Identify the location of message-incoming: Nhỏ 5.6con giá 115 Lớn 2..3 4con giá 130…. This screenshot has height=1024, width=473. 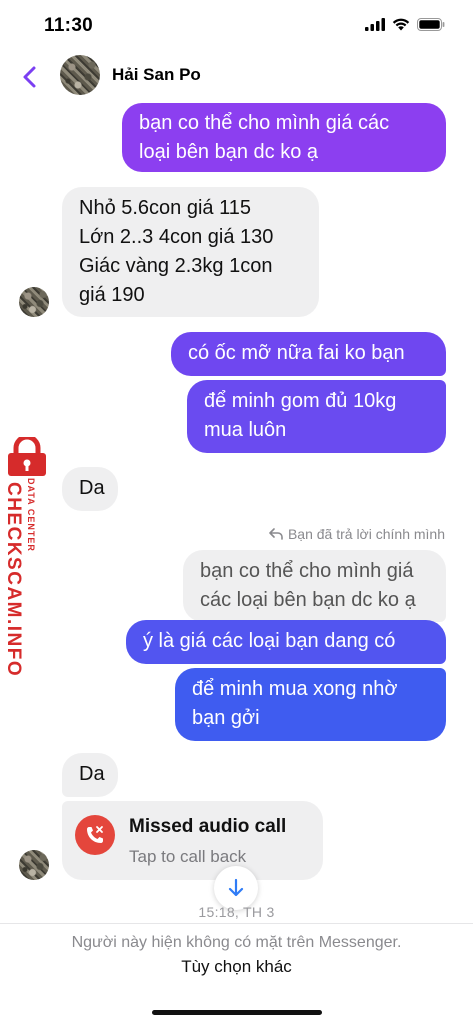
(190, 252).